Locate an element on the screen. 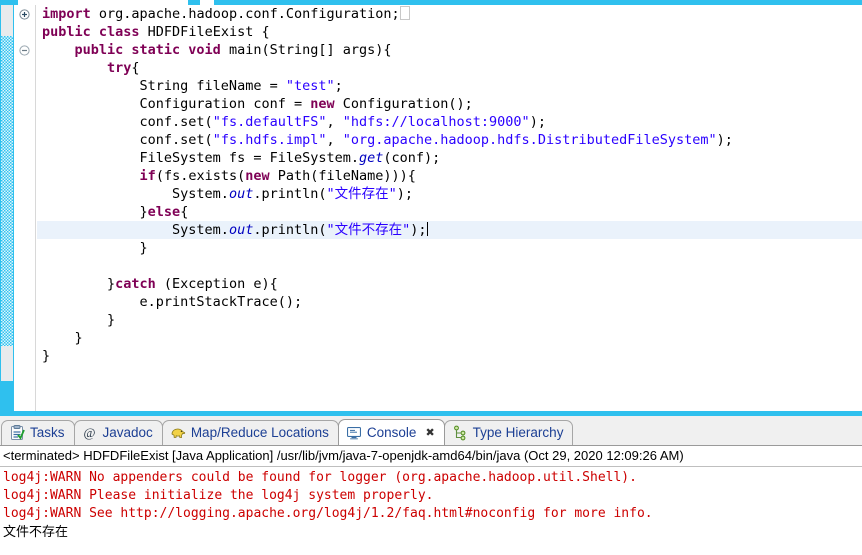 The image size is (862, 555). type-hierarchy-icon is located at coordinates (460, 433).